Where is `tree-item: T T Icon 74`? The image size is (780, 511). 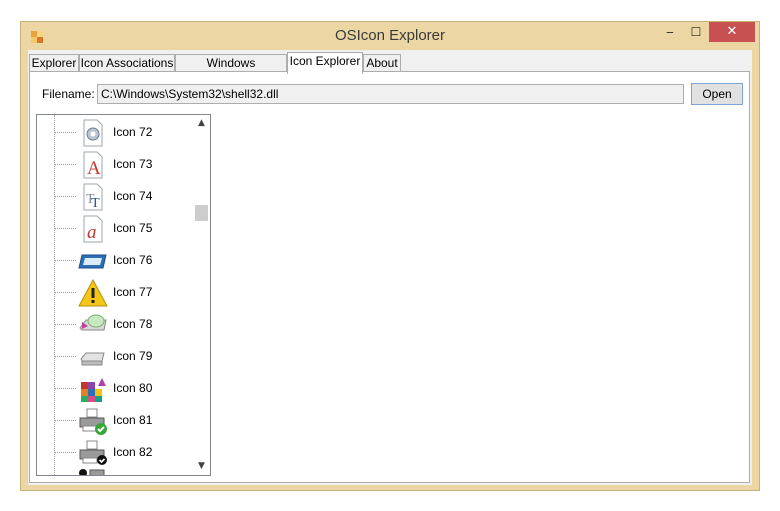
tree-item: T T Icon 74 is located at coordinates (124, 196).